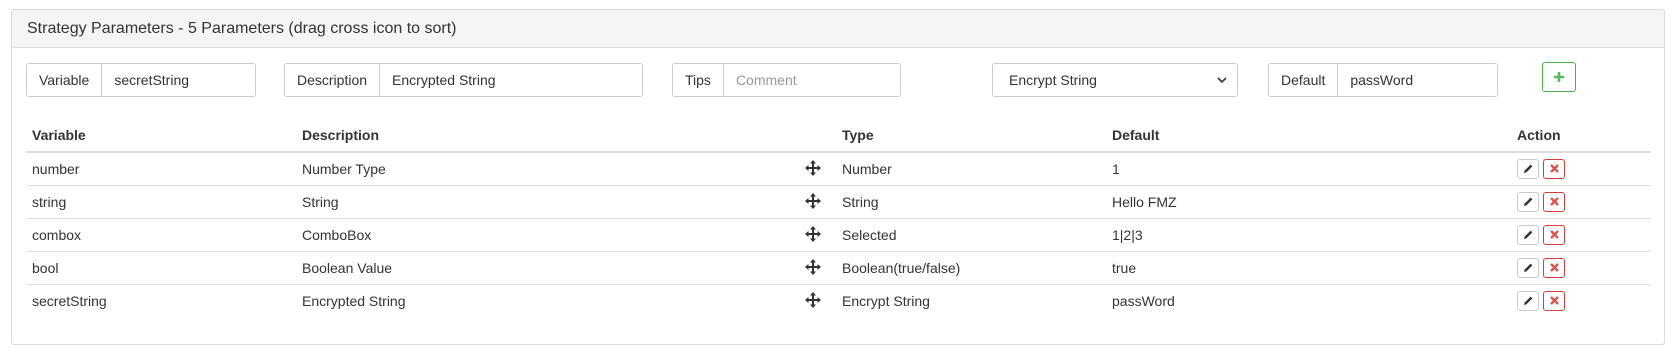 The width and height of the screenshot is (1674, 353). I want to click on header-variable: Variable, so click(162, 135).